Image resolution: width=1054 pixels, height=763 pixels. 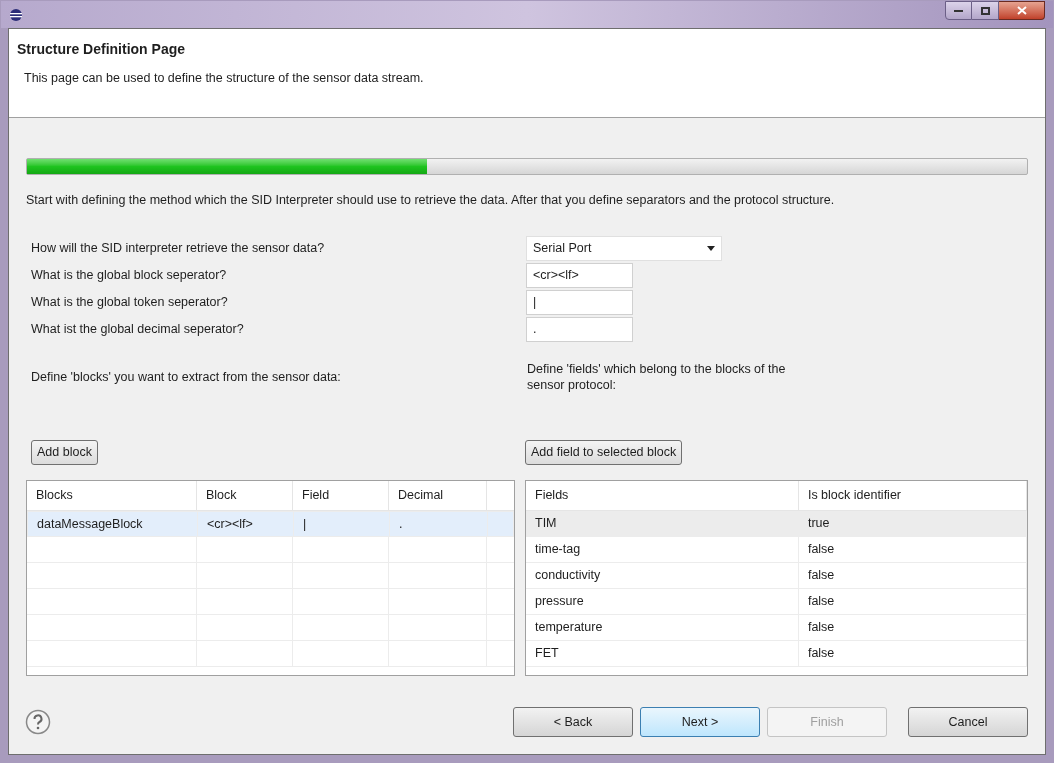 I want to click on column-header: Block, so click(x=245, y=495).